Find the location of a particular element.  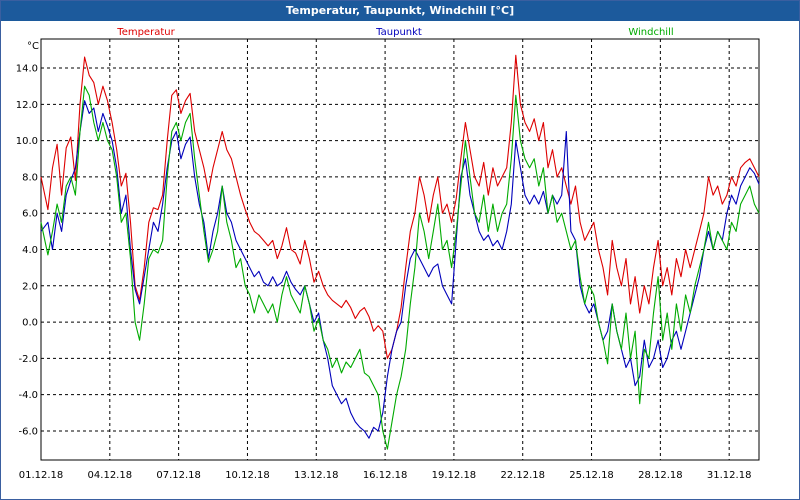

y-tick-label: 2.0 is located at coordinates (30, 286).